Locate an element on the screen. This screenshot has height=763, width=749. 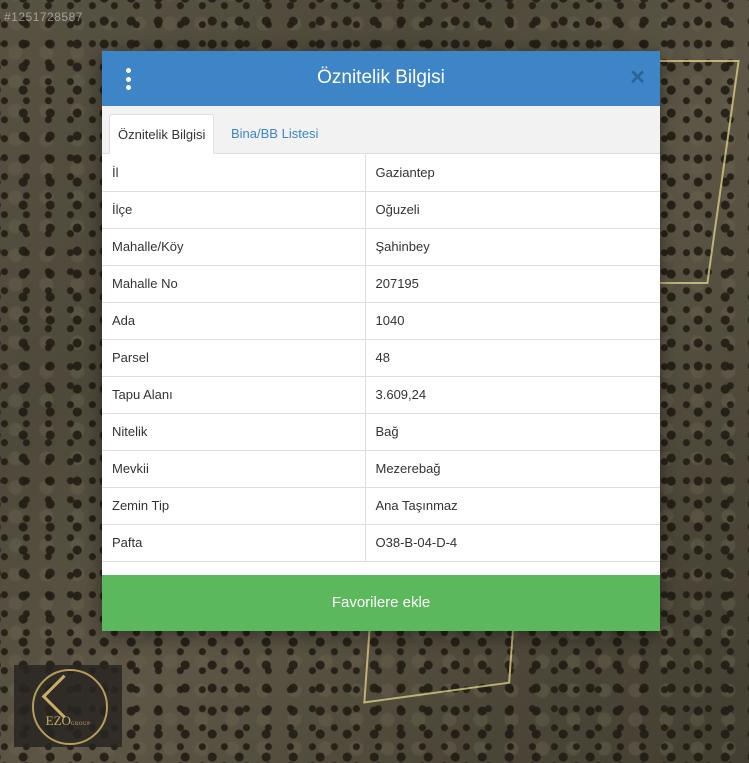
row-value: 48 is located at coordinates (512, 358).